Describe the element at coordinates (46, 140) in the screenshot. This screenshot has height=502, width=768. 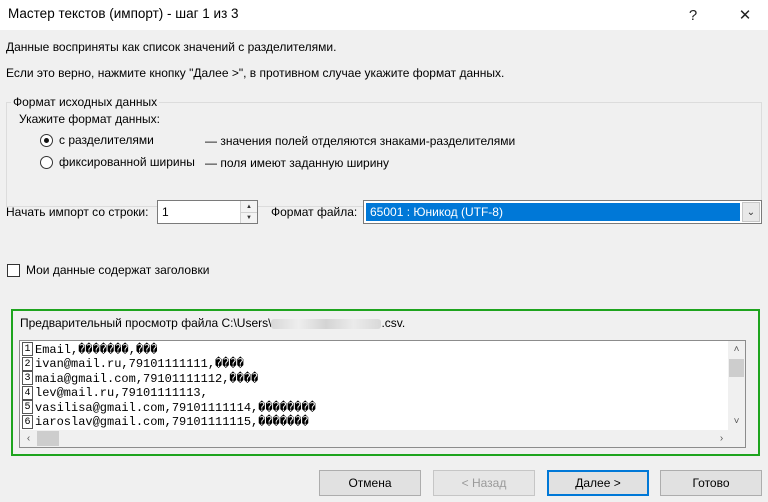
I see `radio-delimited-icon` at that location.